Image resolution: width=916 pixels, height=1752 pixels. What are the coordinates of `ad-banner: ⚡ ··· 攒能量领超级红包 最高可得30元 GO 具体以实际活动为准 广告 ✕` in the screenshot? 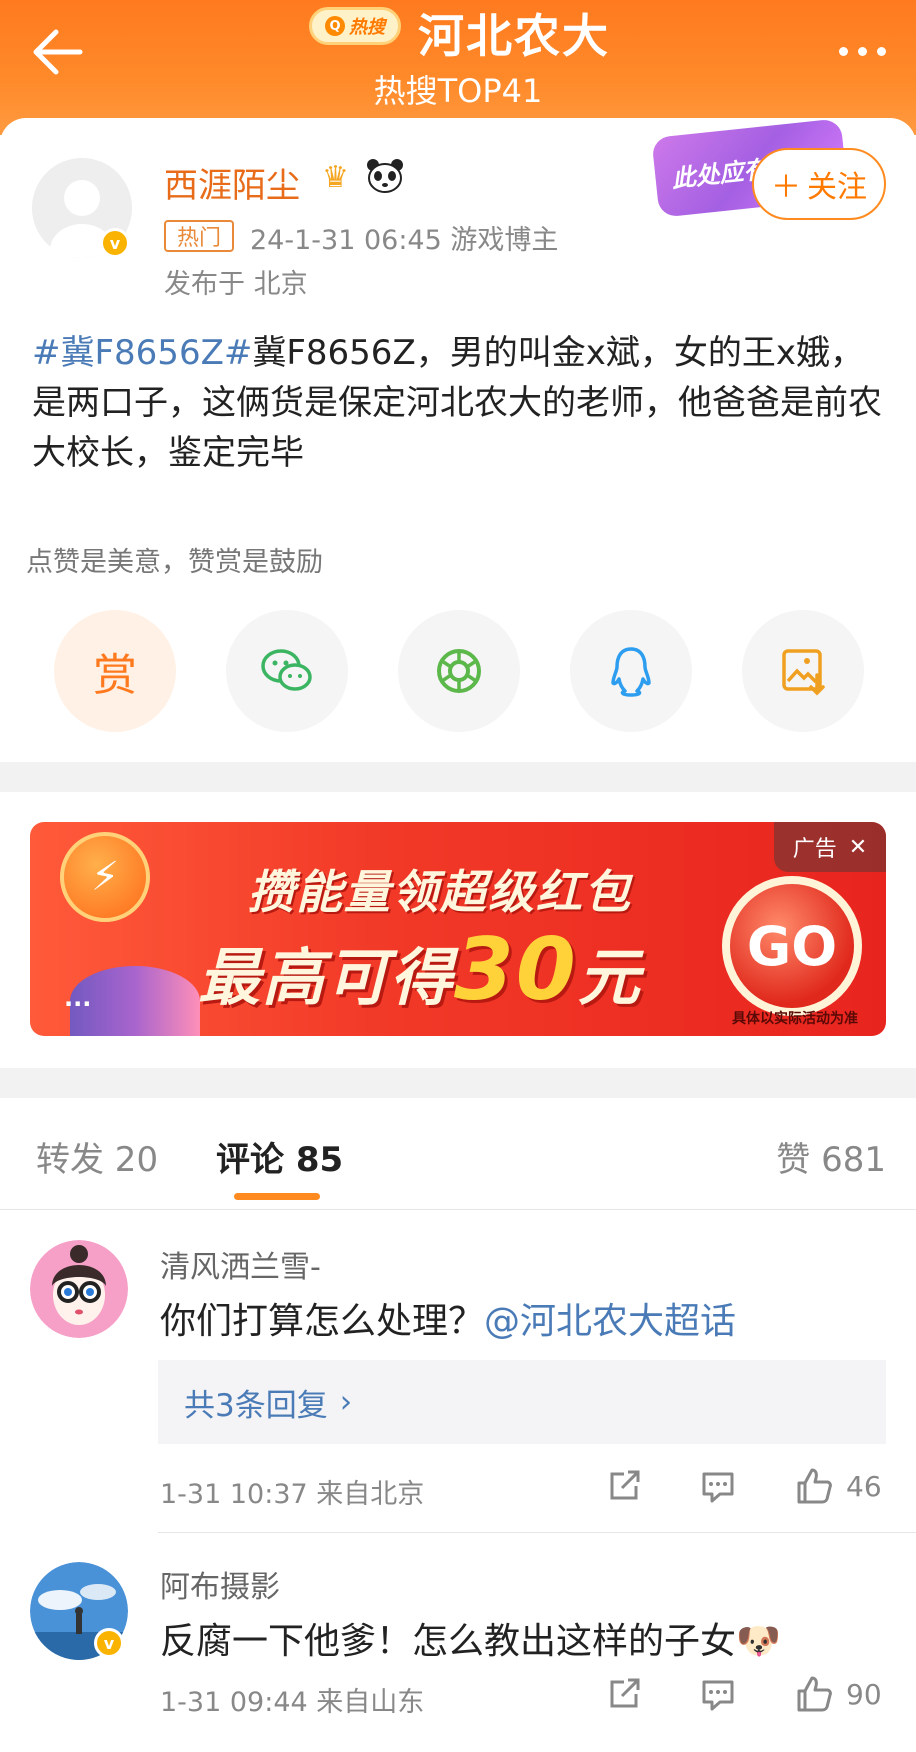 It's located at (458, 929).